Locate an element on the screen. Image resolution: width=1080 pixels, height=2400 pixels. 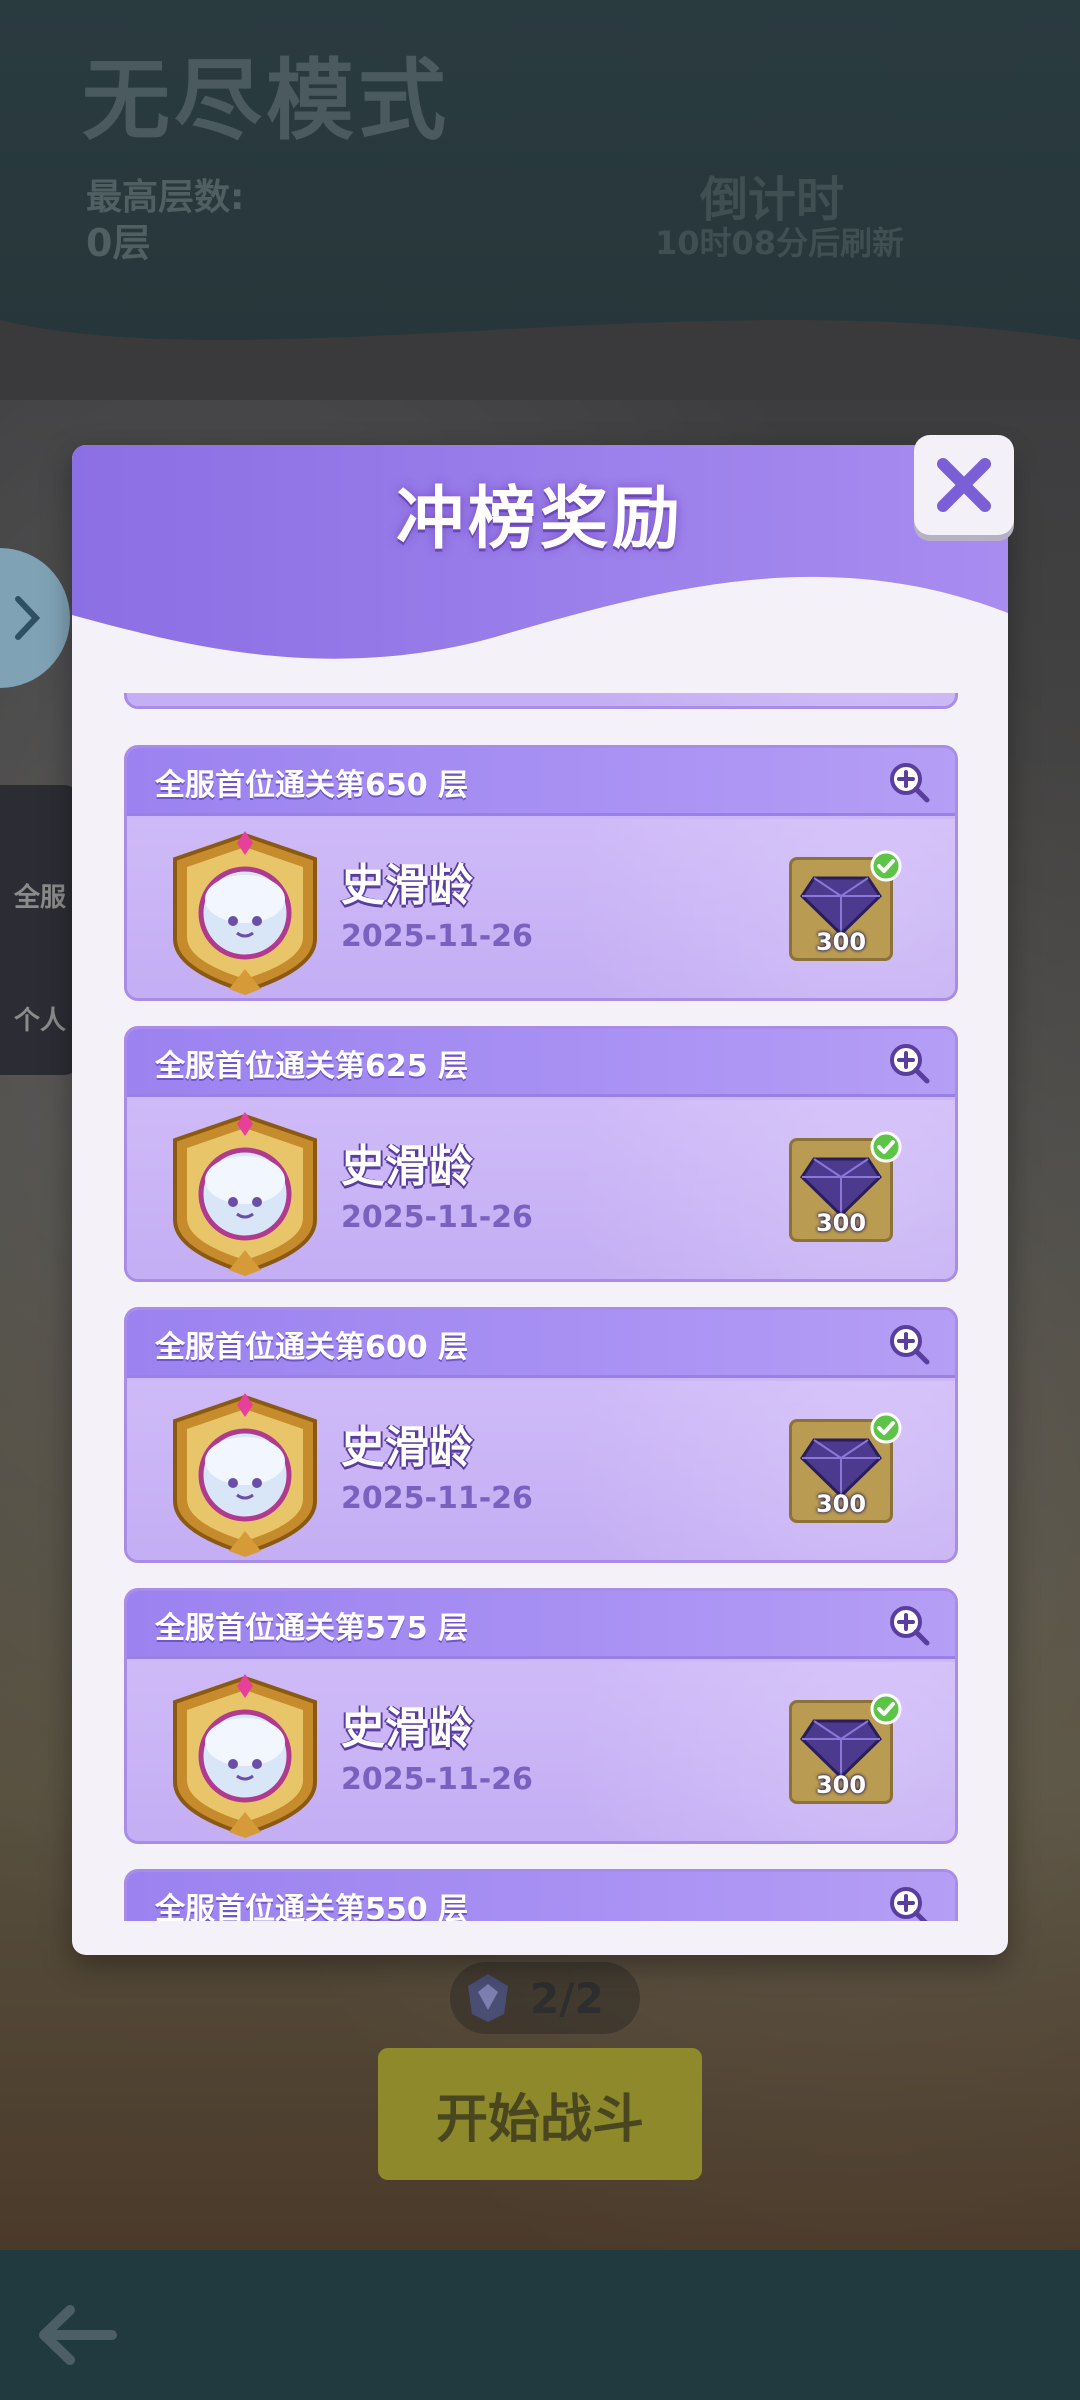
close-icon is located at coordinates (964, 485).